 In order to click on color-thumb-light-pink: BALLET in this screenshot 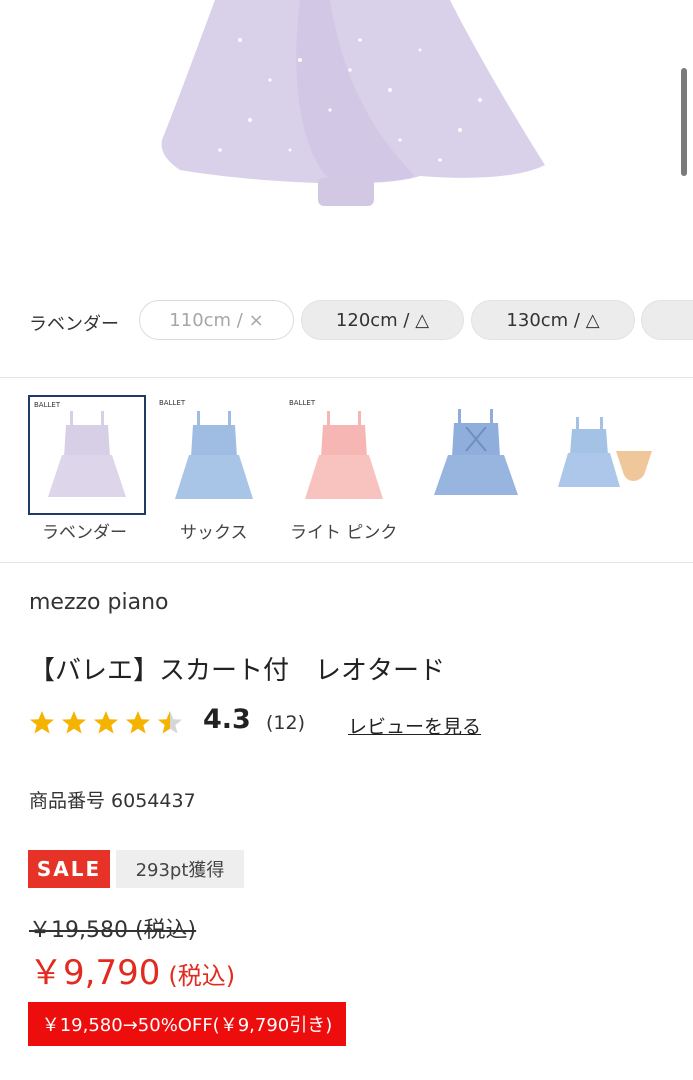, I will do `click(344, 455)`.